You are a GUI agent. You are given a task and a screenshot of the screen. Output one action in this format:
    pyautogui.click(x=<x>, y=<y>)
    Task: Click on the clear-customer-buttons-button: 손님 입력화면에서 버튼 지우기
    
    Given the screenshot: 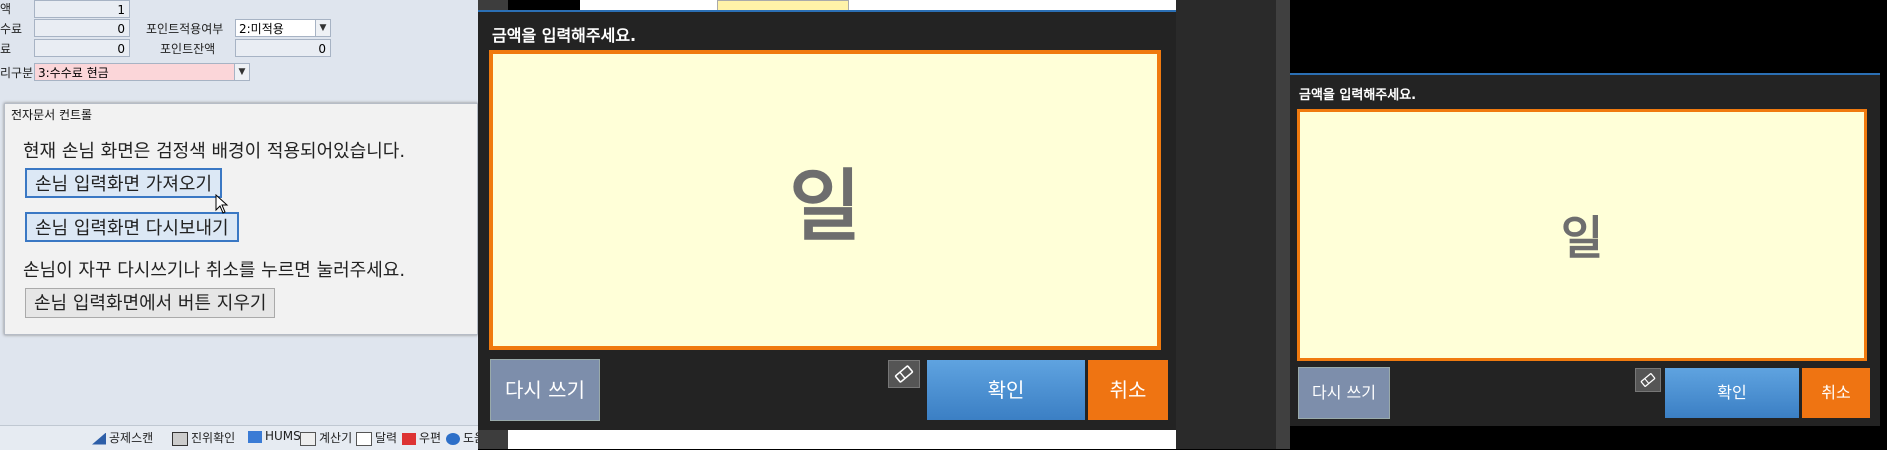 What is the action you would take?
    pyautogui.click(x=150, y=303)
    